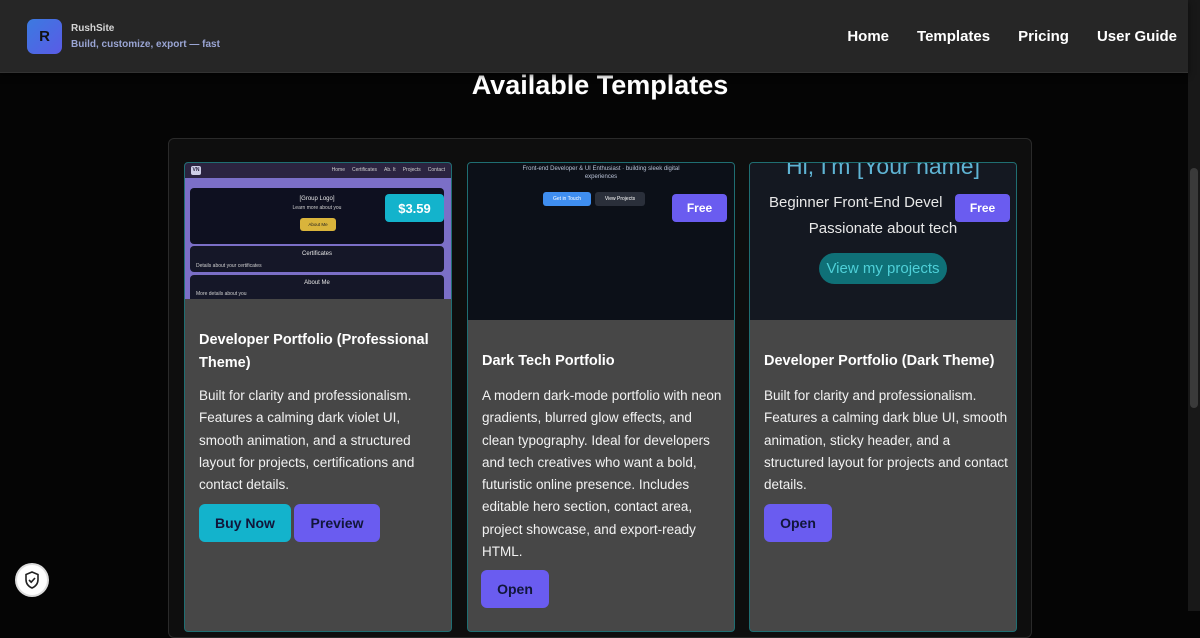 This screenshot has width=1200, height=638. I want to click on preview-section-title: About Me, so click(317, 283).